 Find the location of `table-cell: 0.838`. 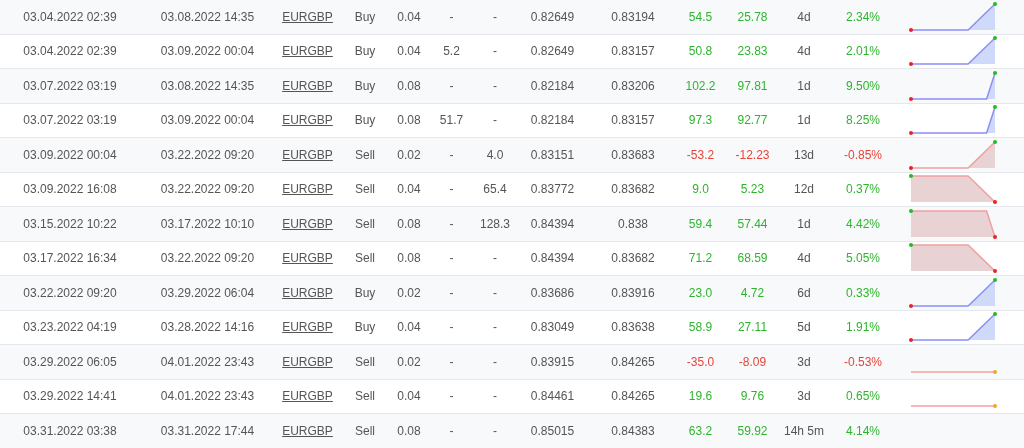

table-cell: 0.838 is located at coordinates (633, 223).